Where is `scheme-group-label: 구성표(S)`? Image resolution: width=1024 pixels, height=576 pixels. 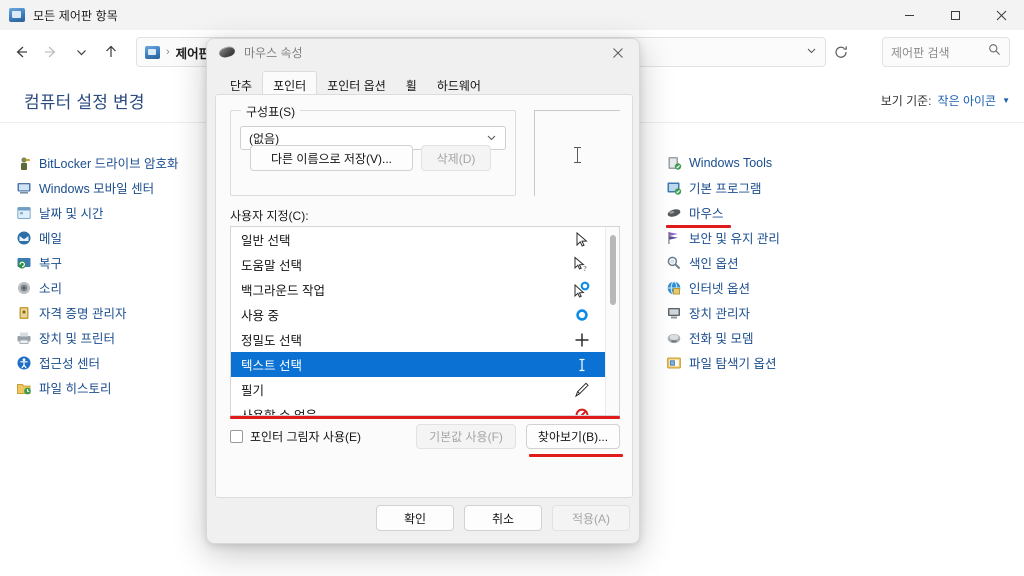 scheme-group-label: 구성표(S) is located at coordinates (271, 111).